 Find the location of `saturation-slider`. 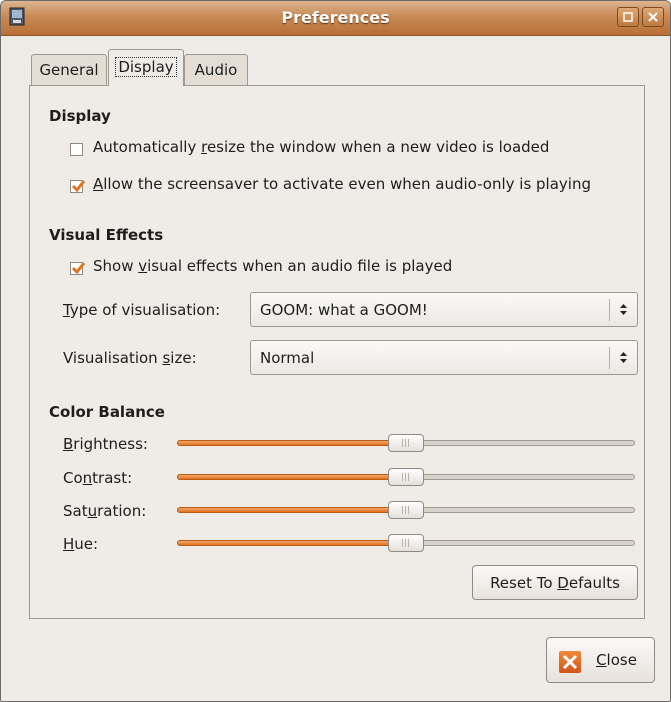

saturation-slider is located at coordinates (406, 510).